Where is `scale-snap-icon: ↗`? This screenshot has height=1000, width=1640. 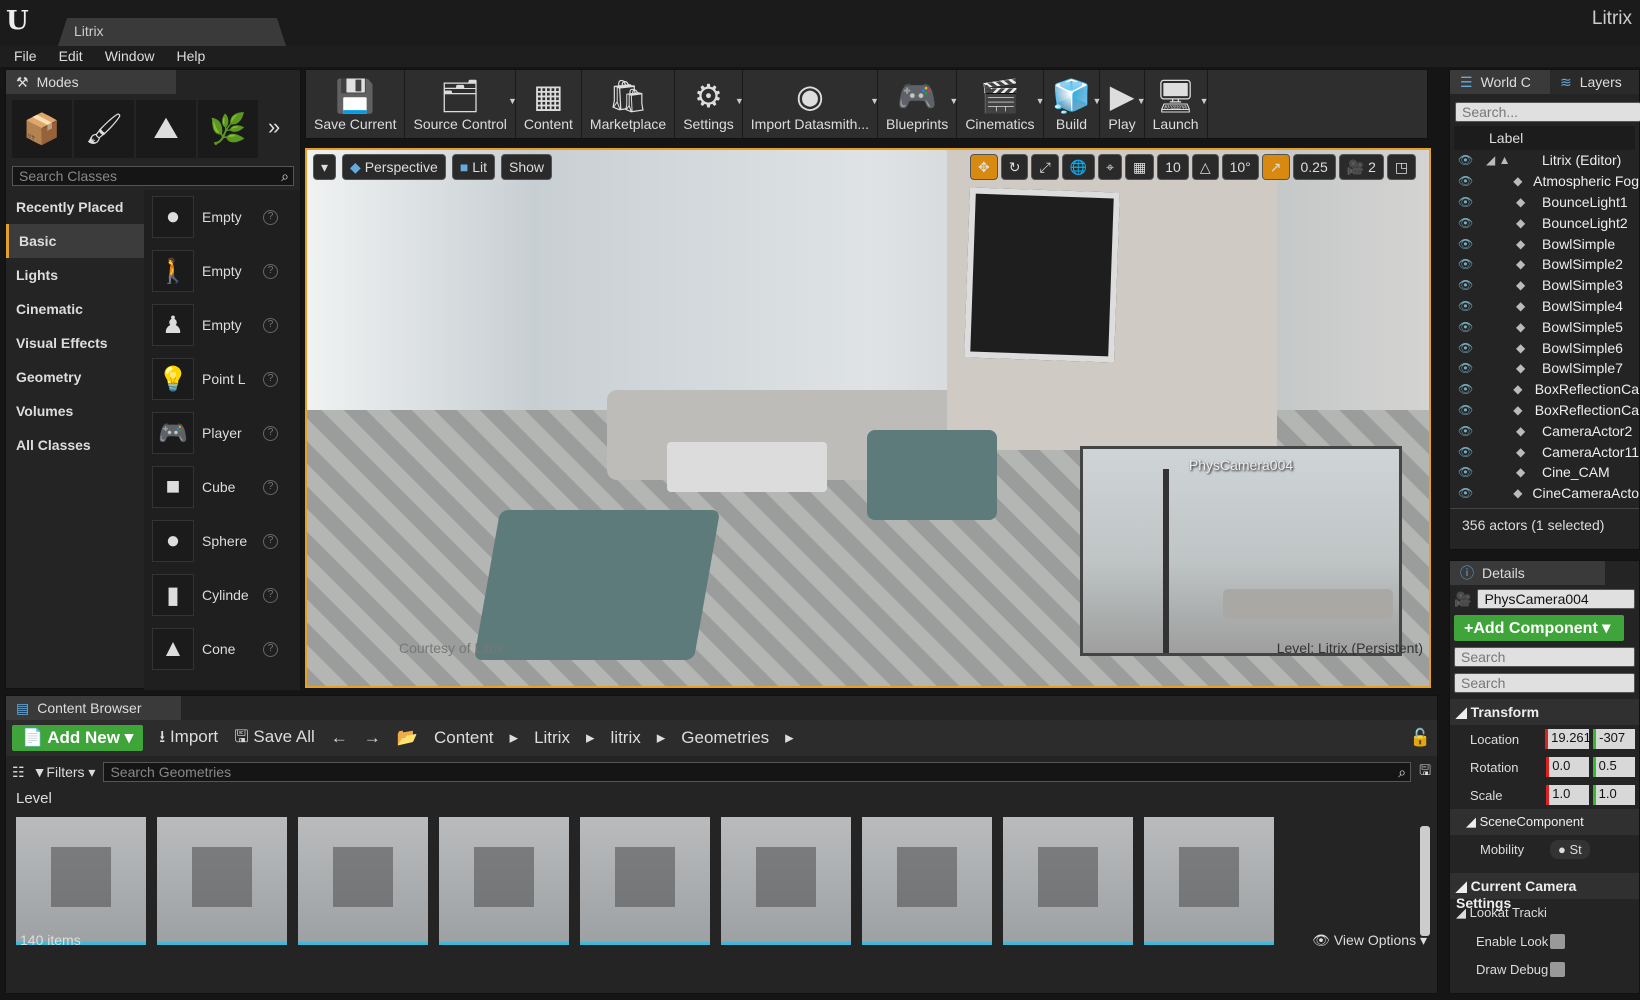 scale-snap-icon: ↗ is located at coordinates (1275, 167).